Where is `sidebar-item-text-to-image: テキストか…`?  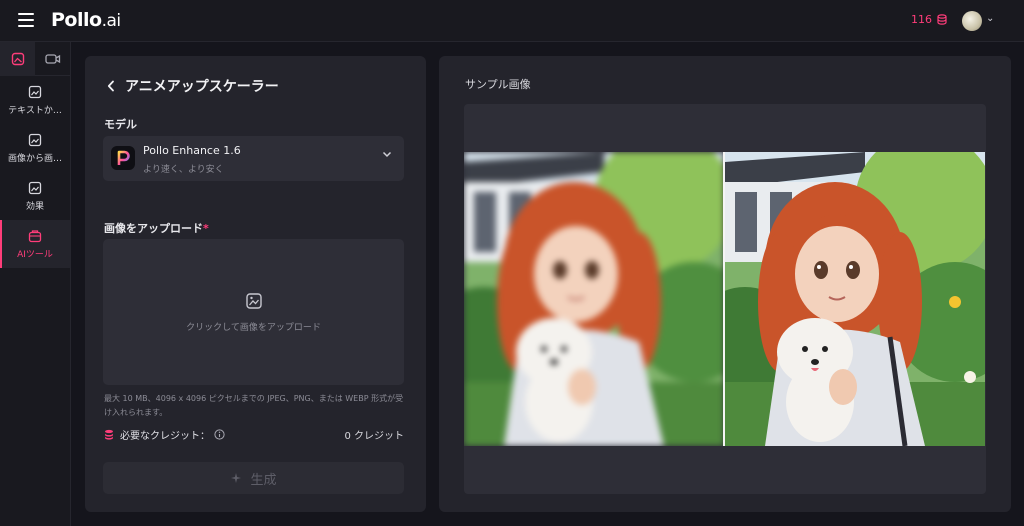 sidebar-item-text-to-image: テキストか… is located at coordinates (35, 100).